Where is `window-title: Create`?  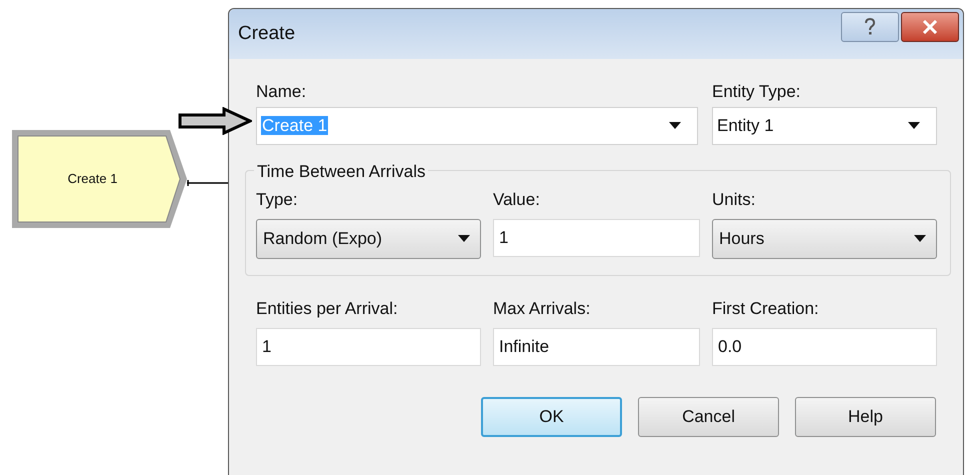 window-title: Create is located at coordinates (267, 34).